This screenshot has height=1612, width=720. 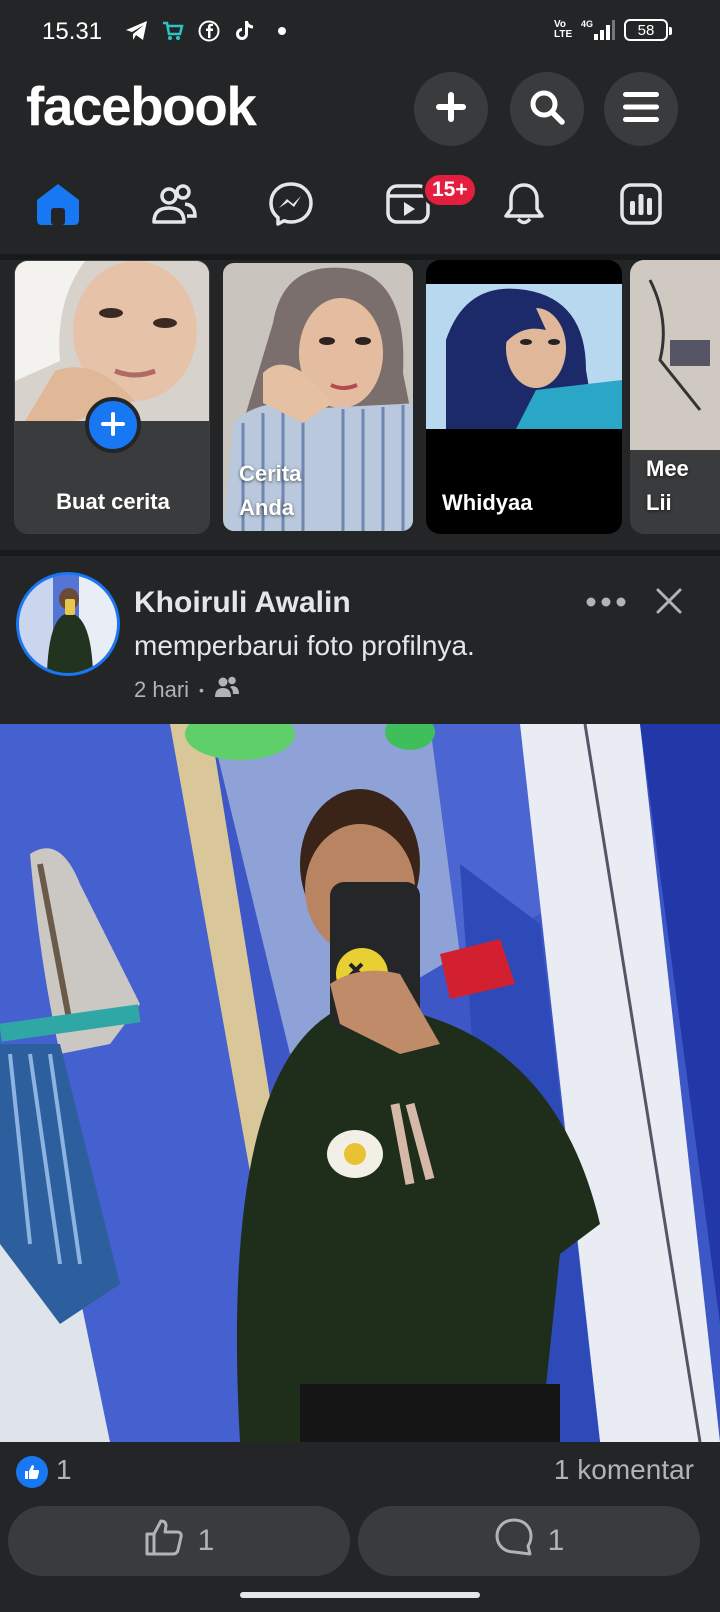 What do you see at coordinates (360, 32) in the screenshot?
I see `status-bar: 15.31 Vo LTE 4G 58` at bounding box center [360, 32].